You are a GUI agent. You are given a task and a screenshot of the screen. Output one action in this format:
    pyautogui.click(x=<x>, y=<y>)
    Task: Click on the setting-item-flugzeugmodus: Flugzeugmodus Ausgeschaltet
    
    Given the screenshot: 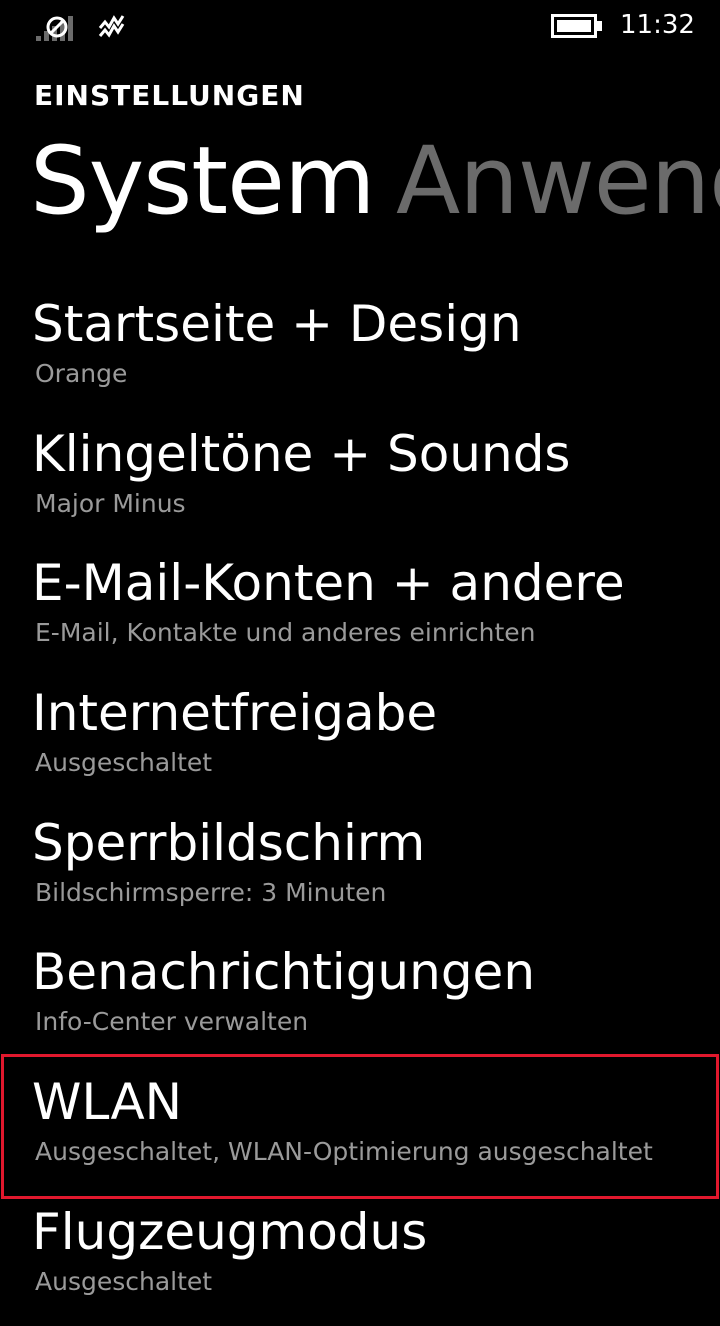 What is the action you would take?
    pyautogui.click(x=360, y=1262)
    